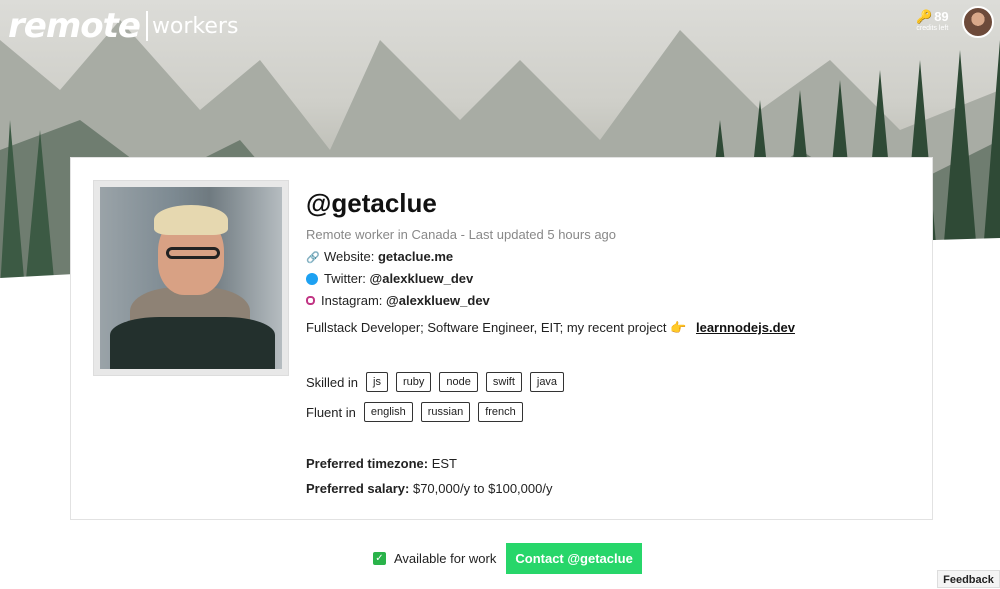 This screenshot has width=1000, height=589. Describe the element at coordinates (349, 256) in the screenshot. I see `website-label: Website:` at that location.